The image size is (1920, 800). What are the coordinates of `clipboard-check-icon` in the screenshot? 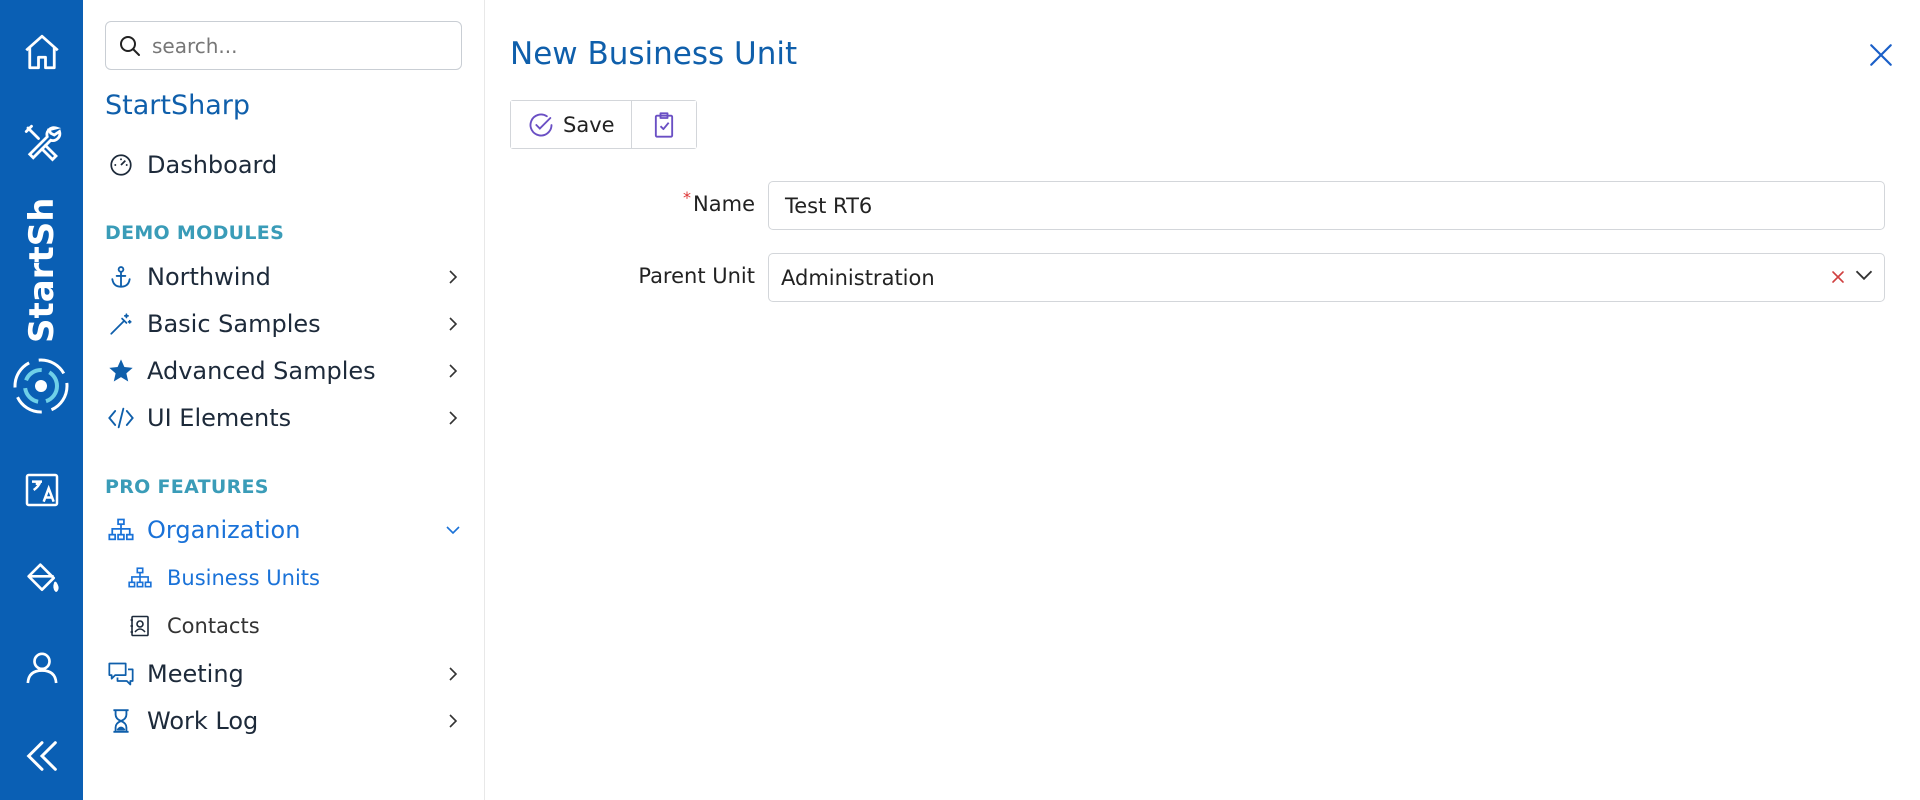 It's located at (663, 124).